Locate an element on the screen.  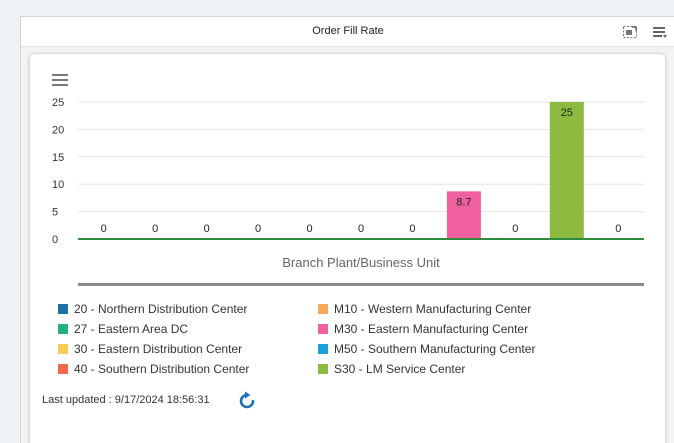
x-axis-divider is located at coordinates (361, 284).